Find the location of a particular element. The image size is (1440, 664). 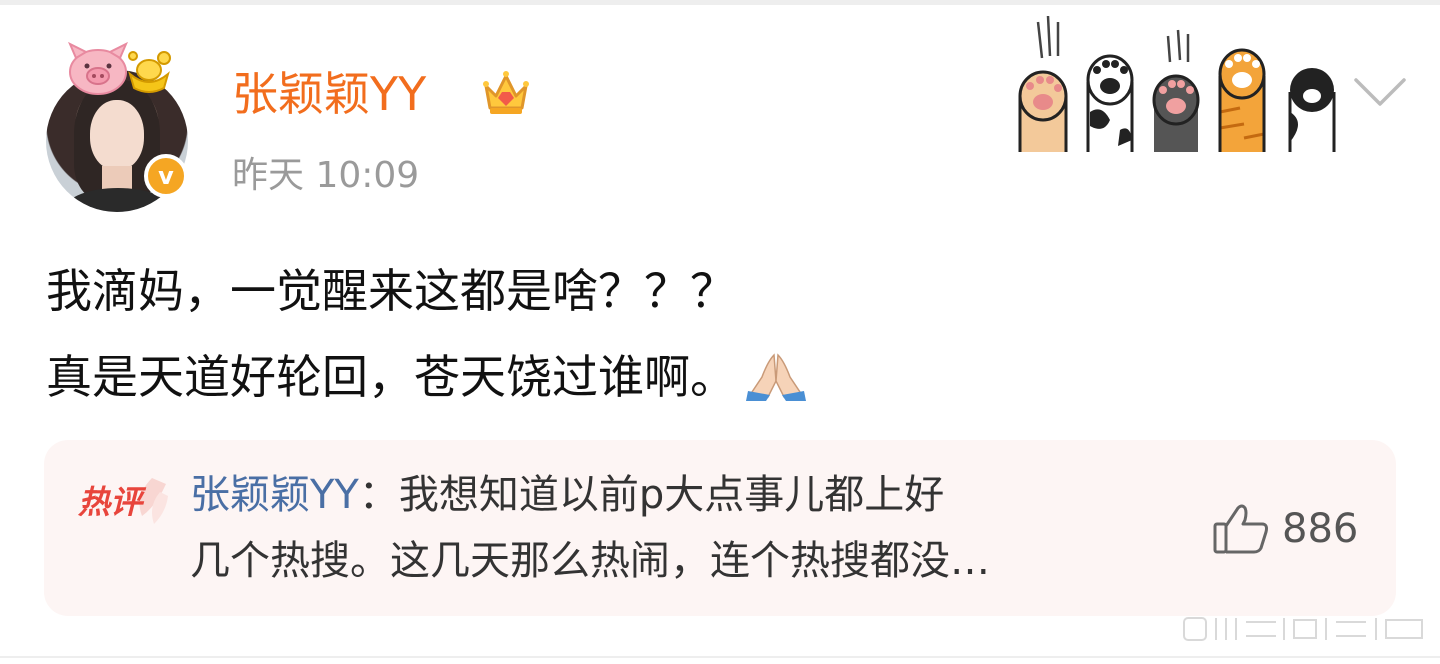

post-line-2: 真是天道好轮回，苍天饶过谁啊。 is located at coordinates (427, 377).